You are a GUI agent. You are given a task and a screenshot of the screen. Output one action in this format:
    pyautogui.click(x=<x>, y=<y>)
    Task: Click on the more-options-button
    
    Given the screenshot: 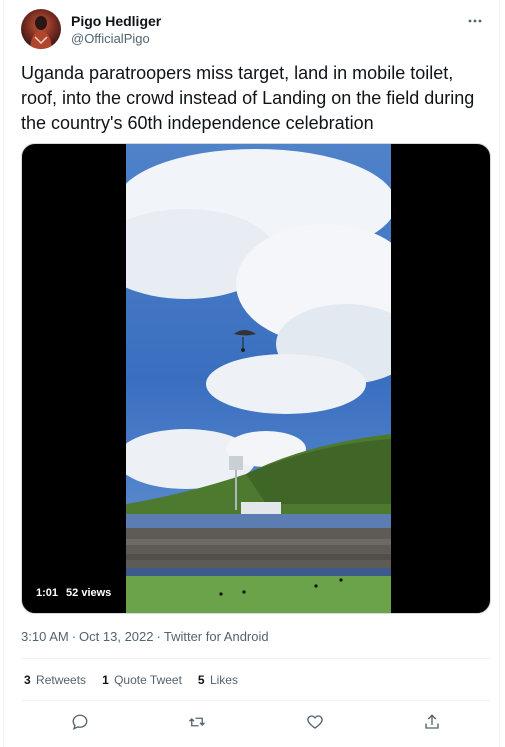 What is the action you would take?
    pyautogui.click(x=475, y=21)
    